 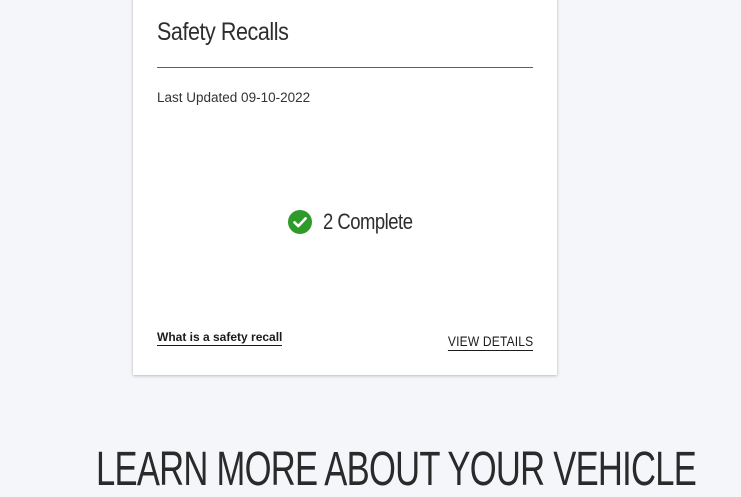 I want to click on view-details-link: VIEW DETAILS, so click(x=490, y=342).